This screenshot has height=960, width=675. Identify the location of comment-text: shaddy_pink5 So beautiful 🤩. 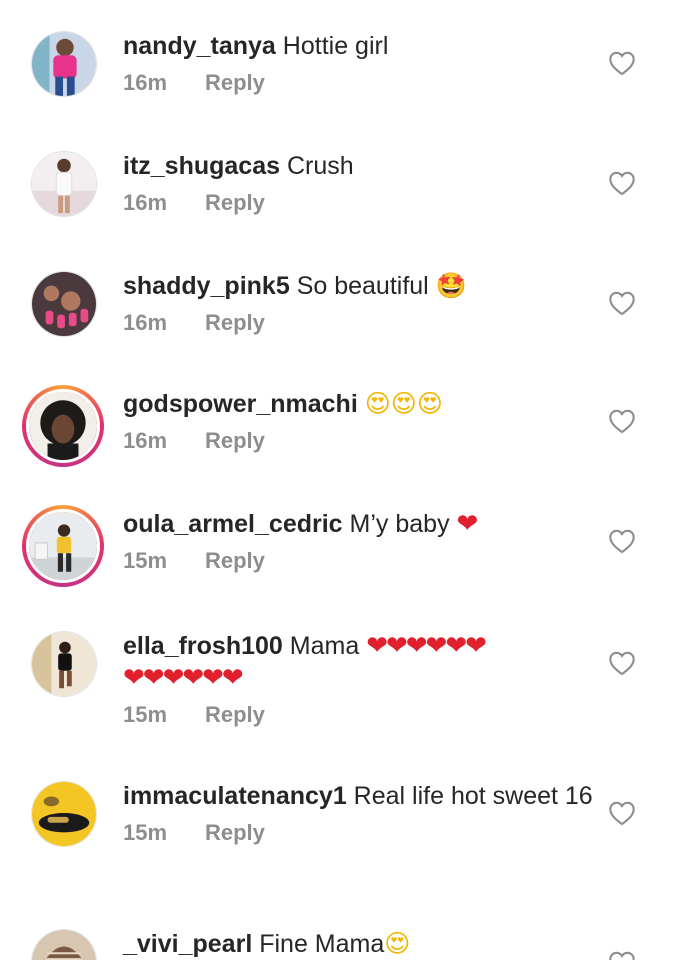
(358, 286).